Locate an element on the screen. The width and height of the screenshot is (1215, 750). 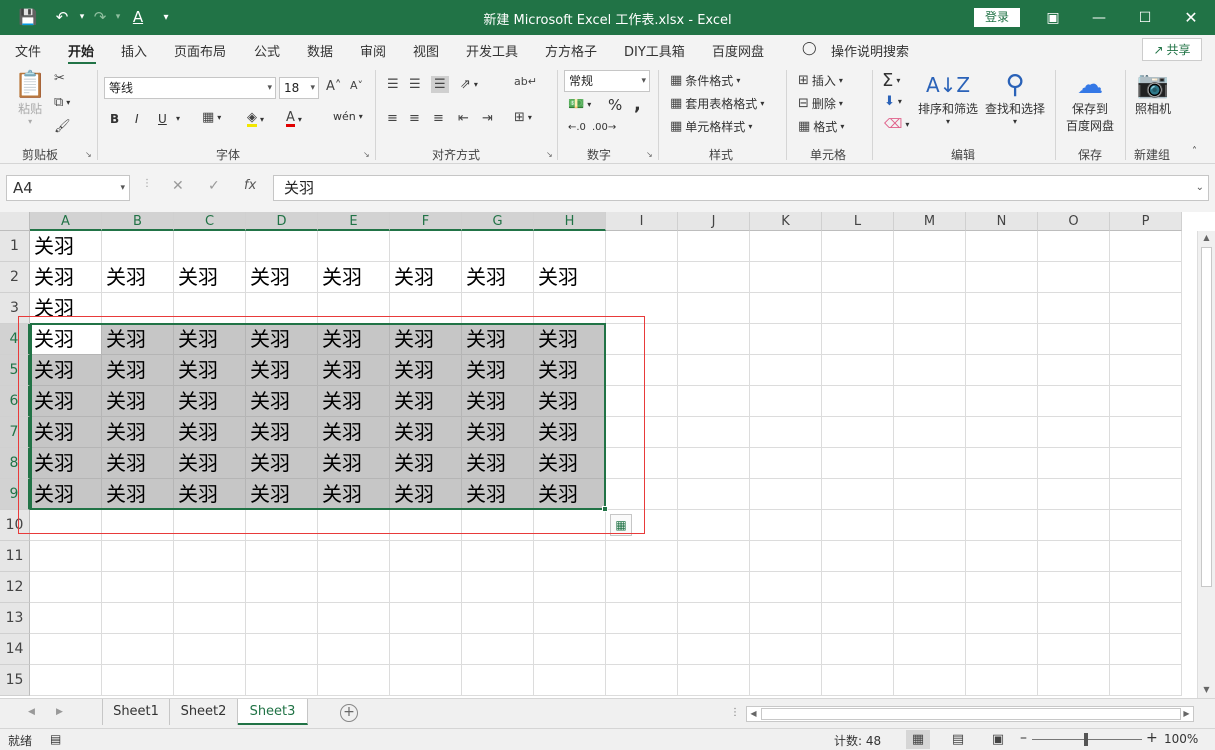
cell-a12 is located at coordinates (66, 587).